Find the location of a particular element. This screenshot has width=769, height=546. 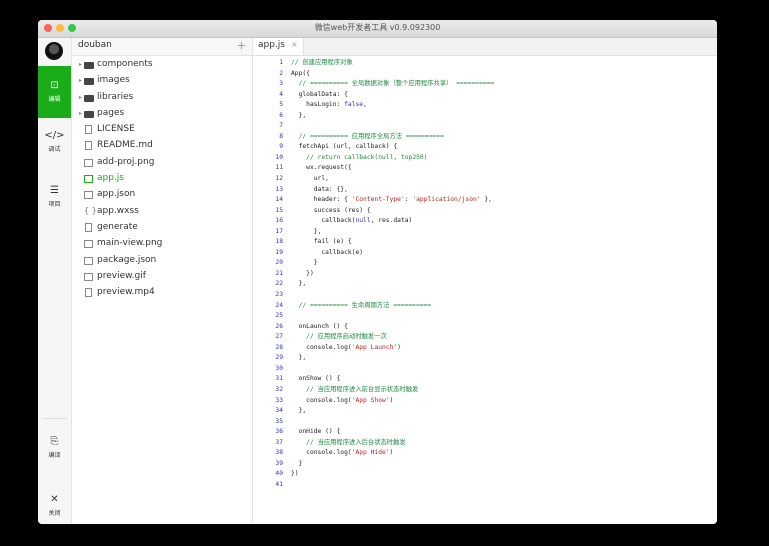

code-line: 23 is located at coordinates (485, 295).